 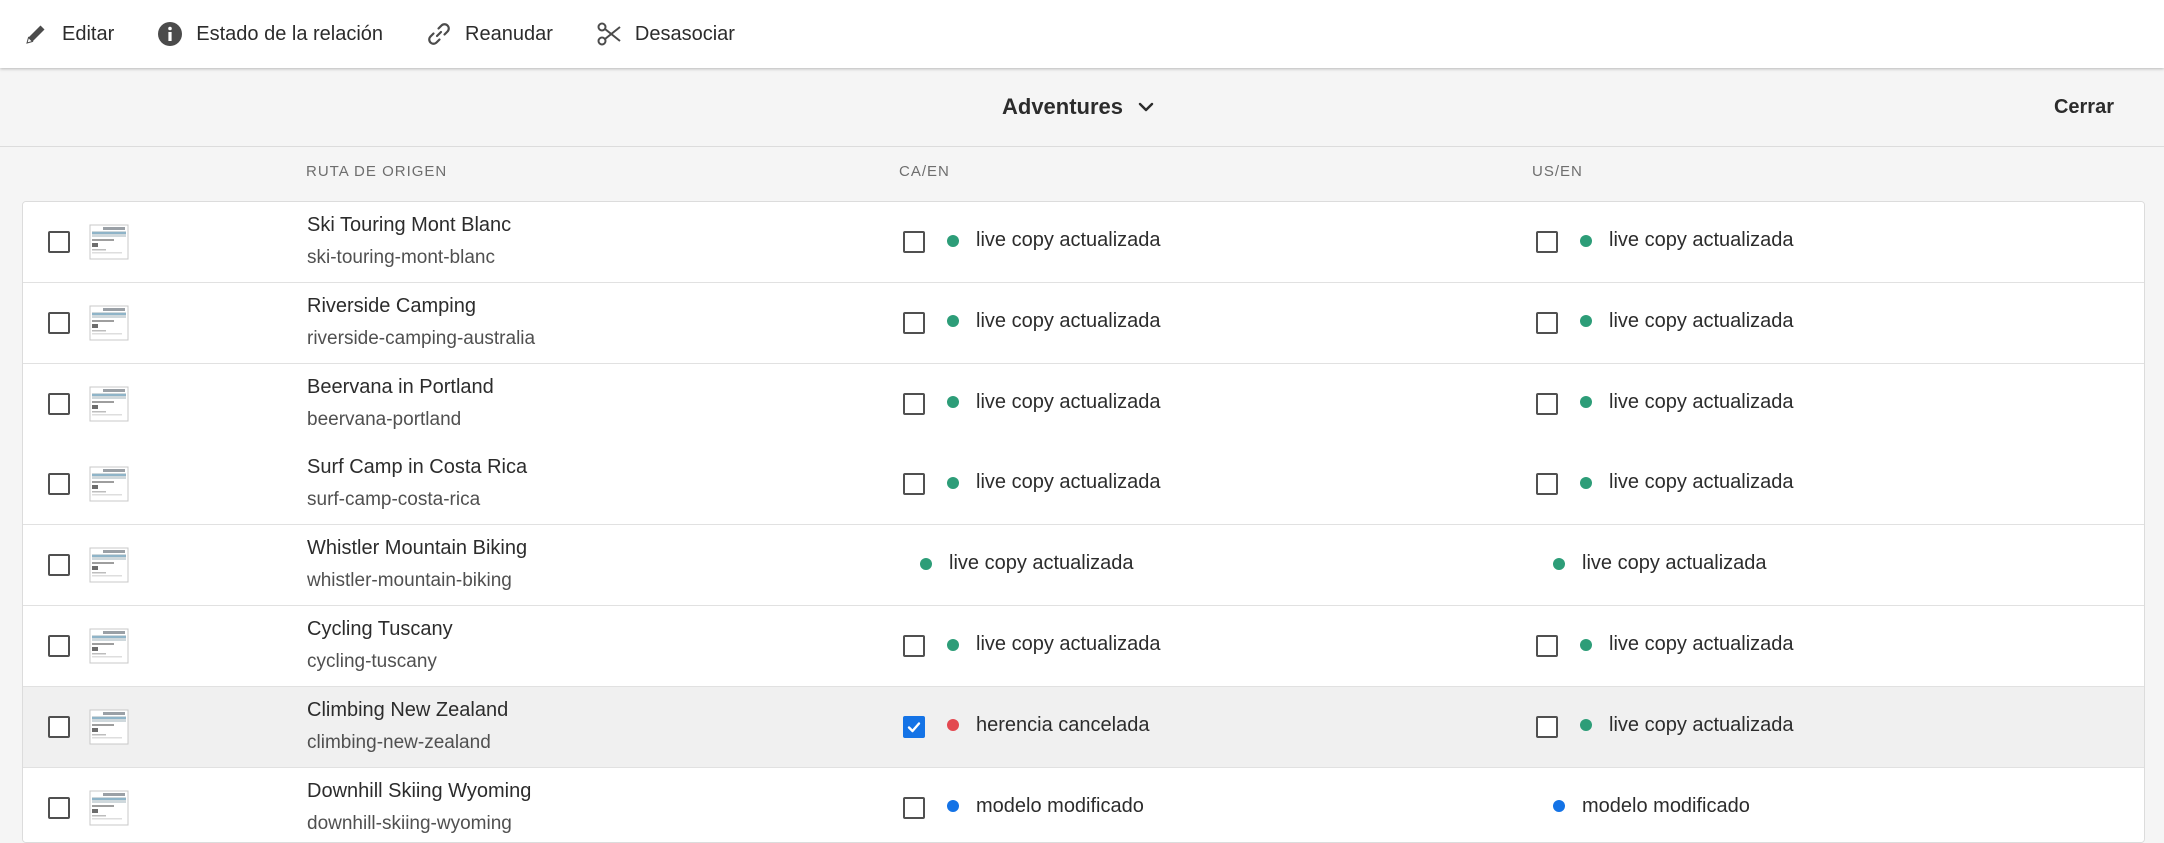 I want to click on detach-button: Desasociar, so click(x=664, y=34).